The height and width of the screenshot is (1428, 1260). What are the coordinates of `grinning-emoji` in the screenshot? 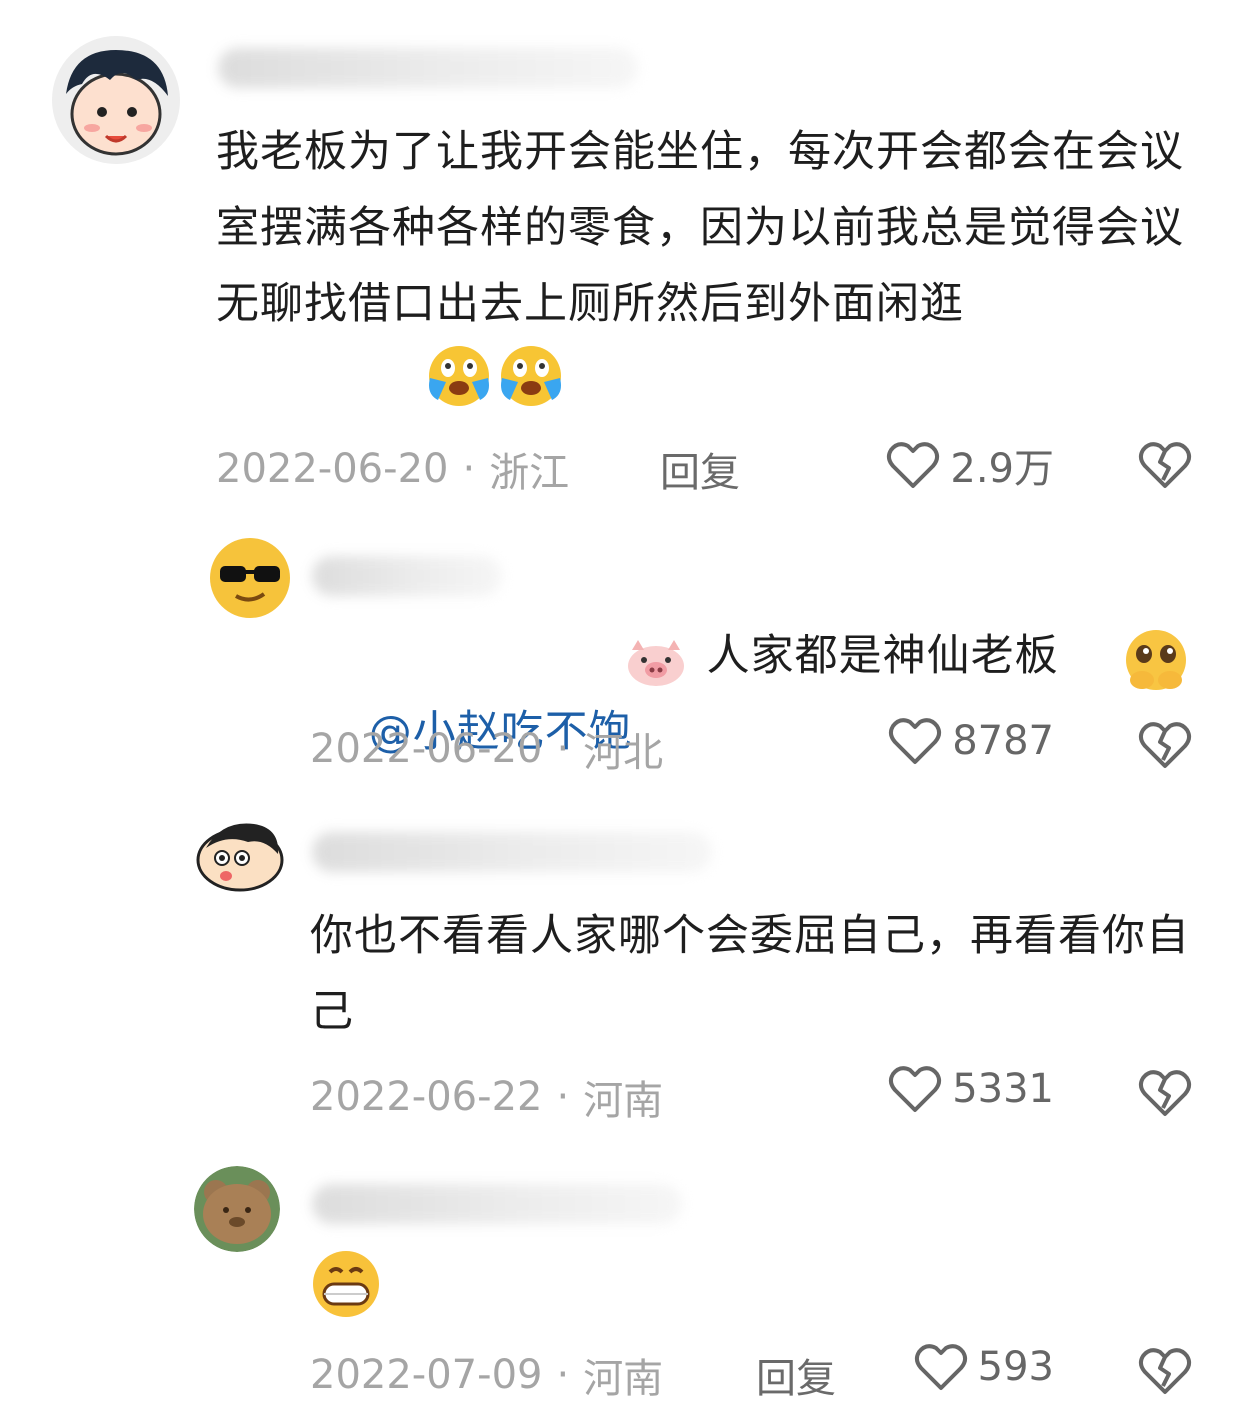 It's located at (346, 1285).